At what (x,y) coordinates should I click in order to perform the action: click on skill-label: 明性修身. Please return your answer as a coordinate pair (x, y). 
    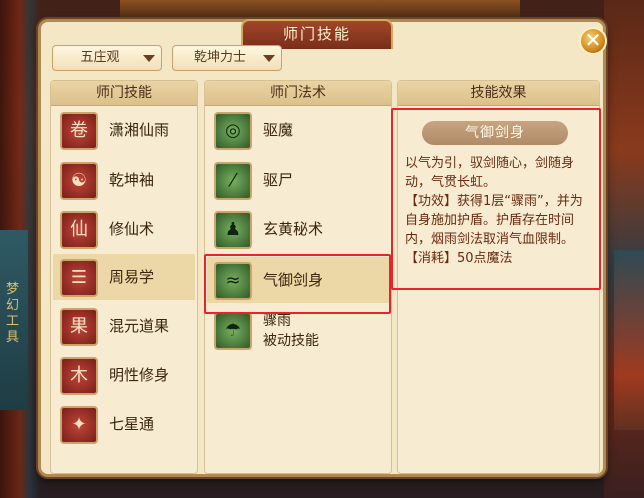
    Looking at the image, I should click on (139, 375).